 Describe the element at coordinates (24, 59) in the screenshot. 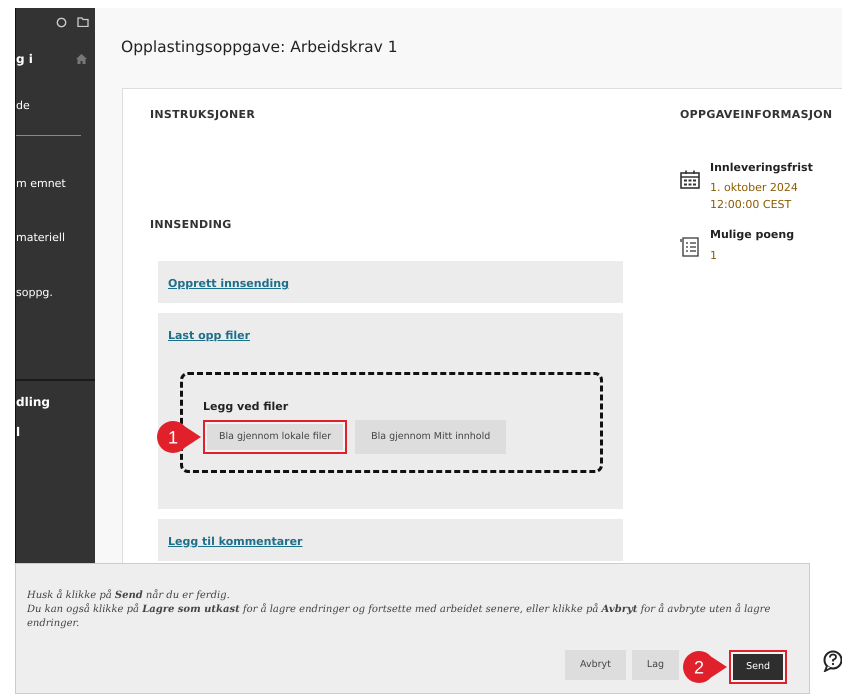

I see `sidebar-heading: g i` at that location.